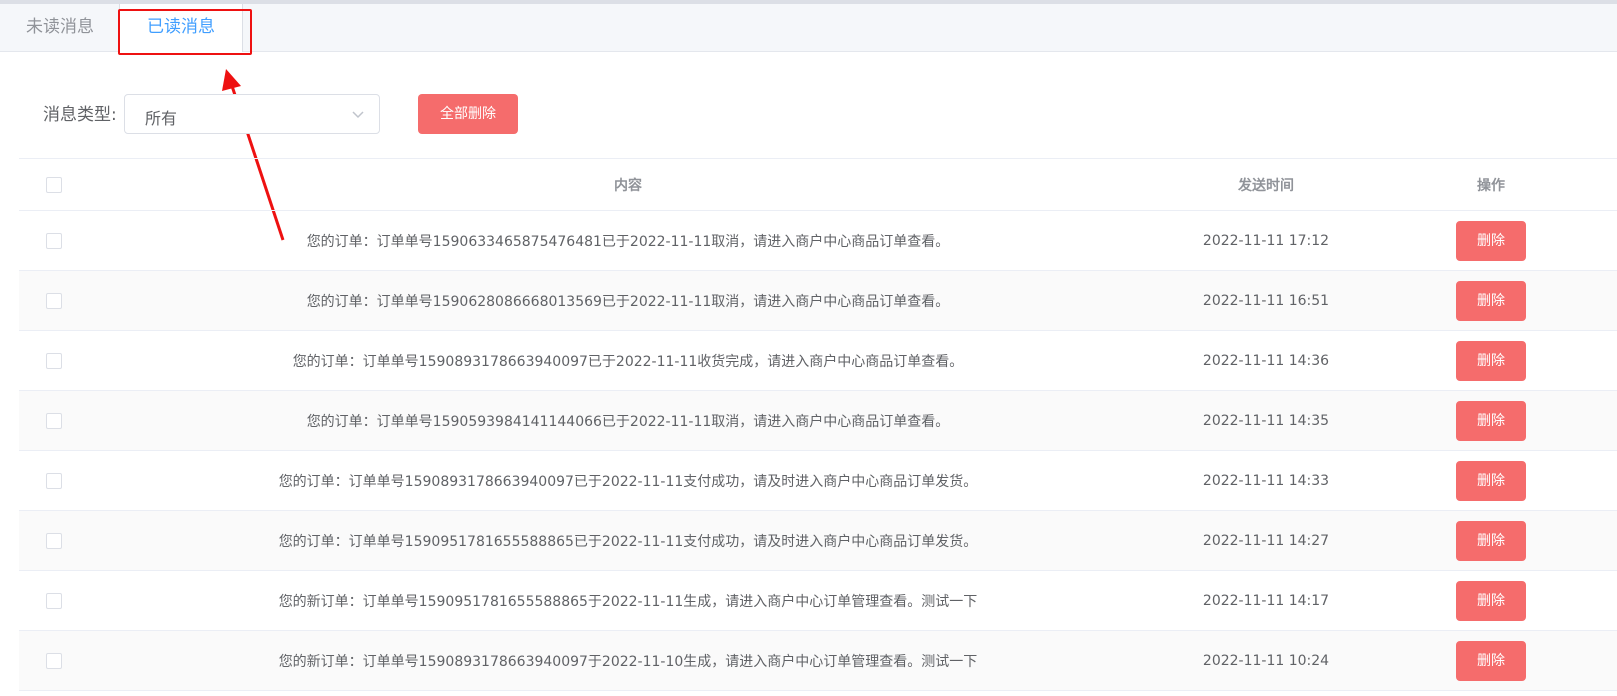 This screenshot has width=1617, height=696. Describe the element at coordinates (1266, 540) in the screenshot. I see `row-send-time: 2022-11-11 14:27` at that location.